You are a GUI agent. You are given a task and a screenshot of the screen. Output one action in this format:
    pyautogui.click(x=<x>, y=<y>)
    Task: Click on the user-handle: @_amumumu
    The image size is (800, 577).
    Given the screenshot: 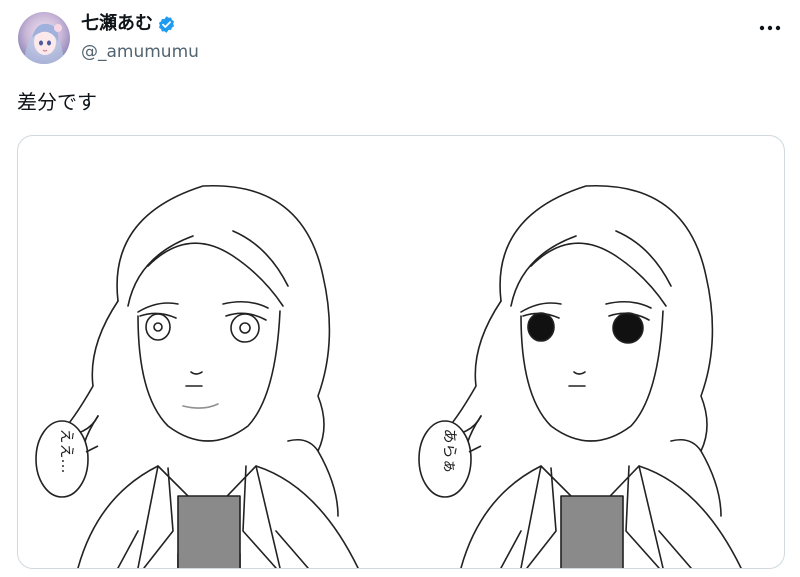 What is the action you would take?
    pyautogui.click(x=140, y=52)
    